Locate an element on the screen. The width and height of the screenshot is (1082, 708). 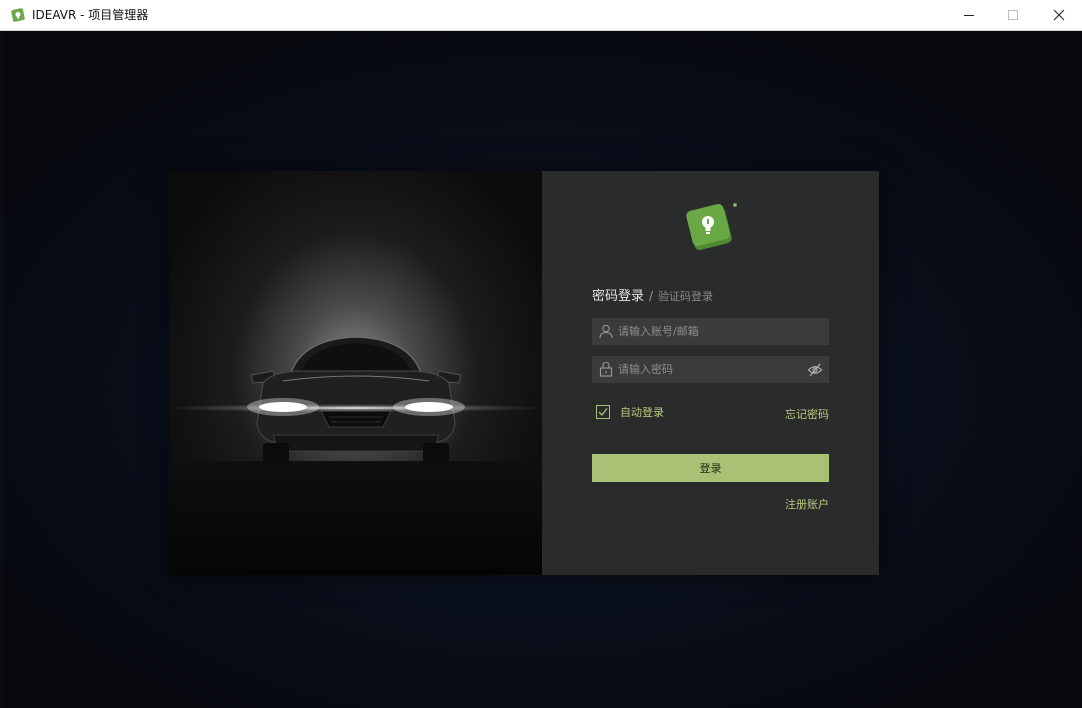
tab-password-login: 密码登录 is located at coordinates (618, 294).